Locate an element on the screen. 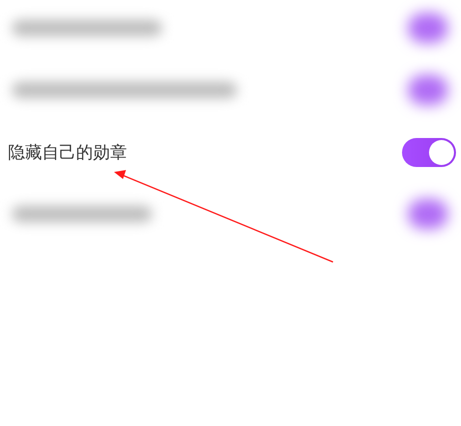  setting-label: 隐藏自己的勋章 is located at coordinates (67, 153).